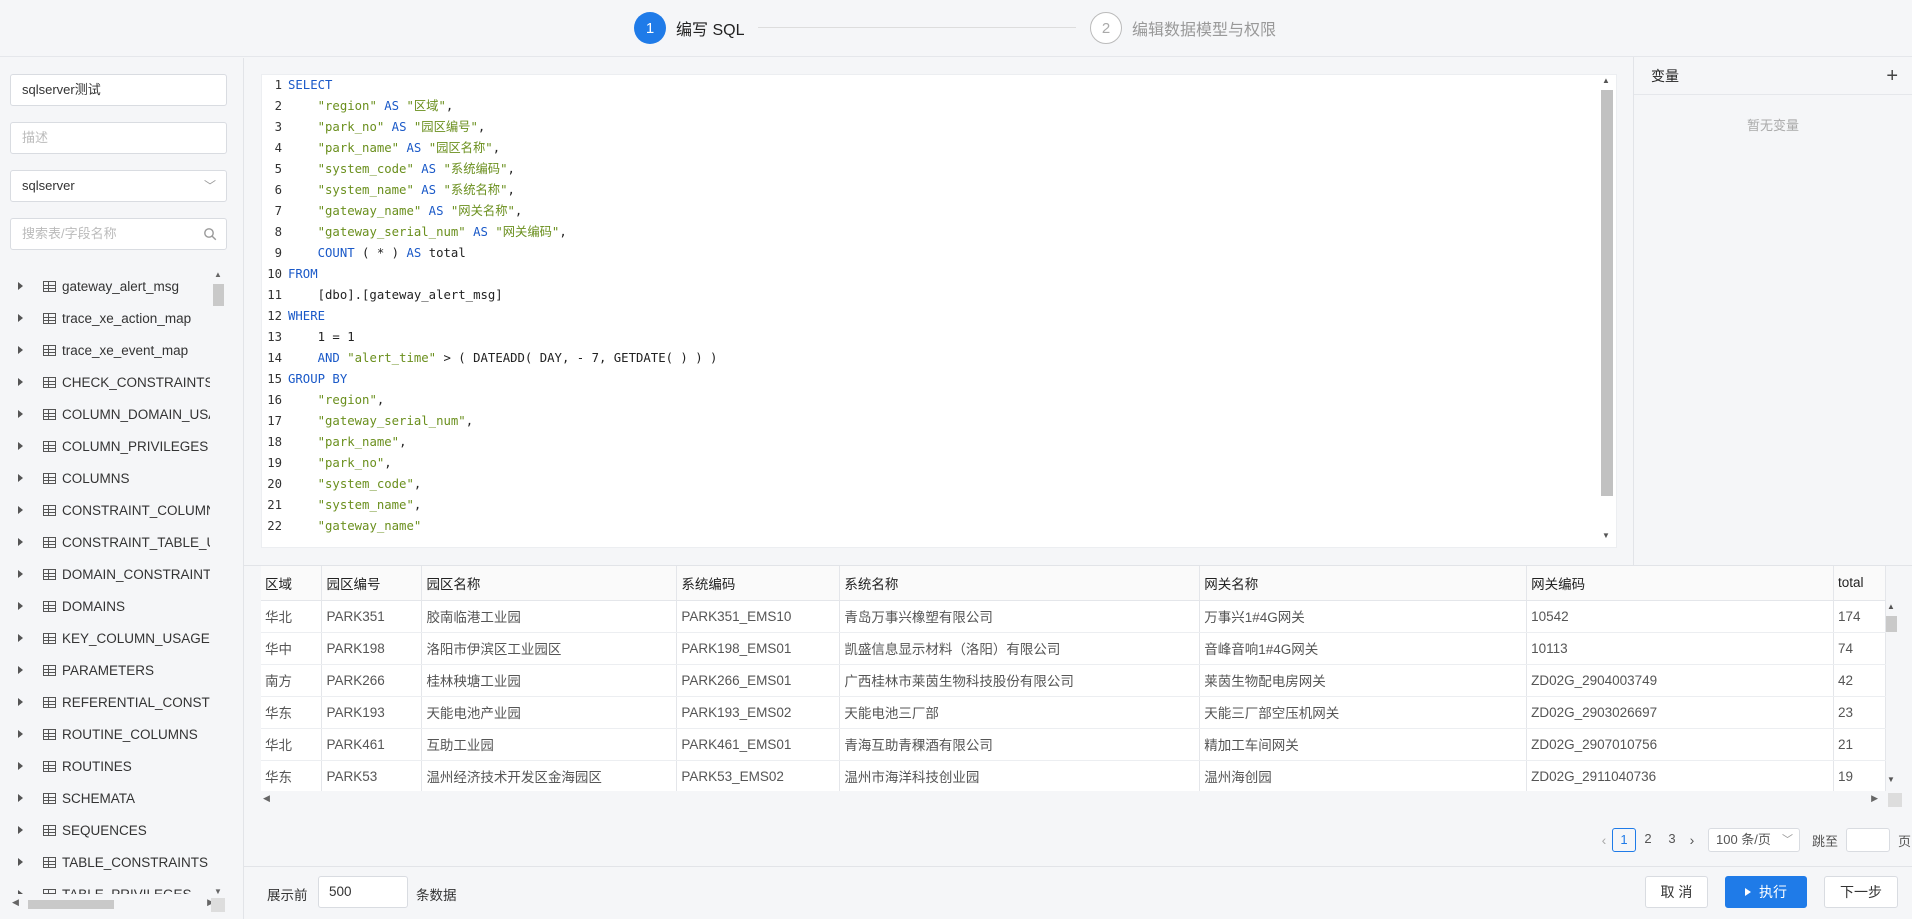 This screenshot has width=1912, height=919. Describe the element at coordinates (105, 286) in the screenshot. I see `tree-item: gateway_alert_msg` at that location.